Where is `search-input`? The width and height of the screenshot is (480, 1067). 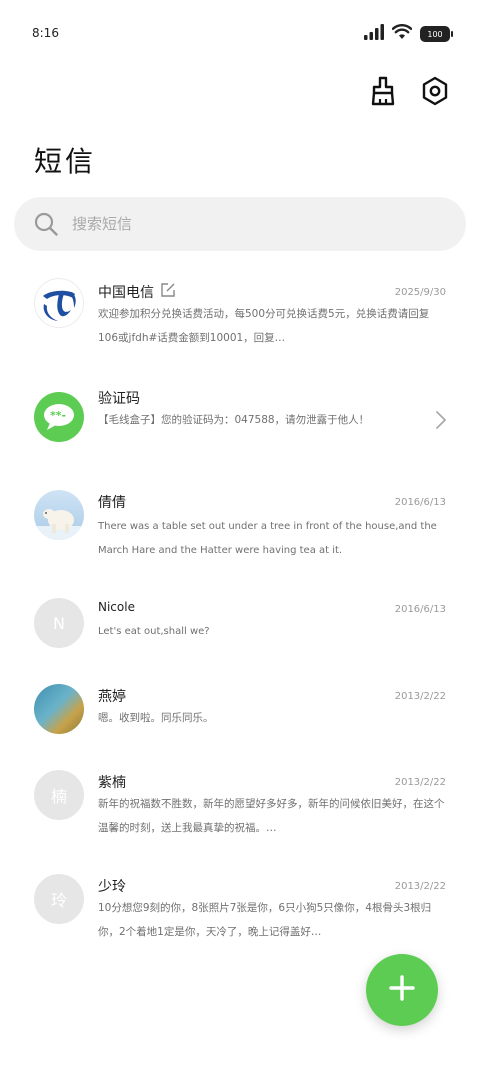
search-input is located at coordinates (252, 224).